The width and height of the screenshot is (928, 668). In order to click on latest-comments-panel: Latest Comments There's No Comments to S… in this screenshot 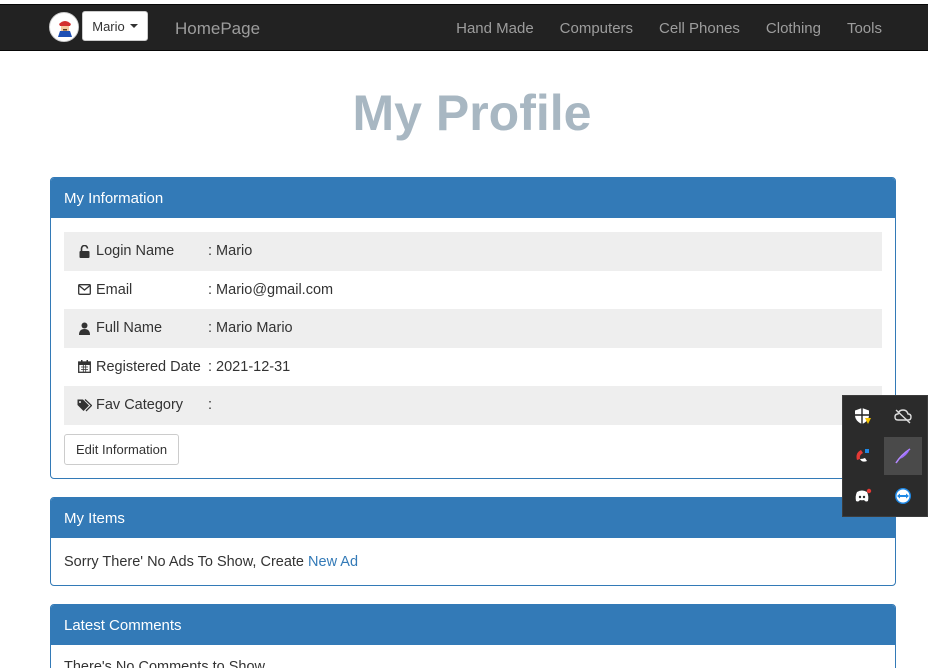, I will do `click(473, 636)`.